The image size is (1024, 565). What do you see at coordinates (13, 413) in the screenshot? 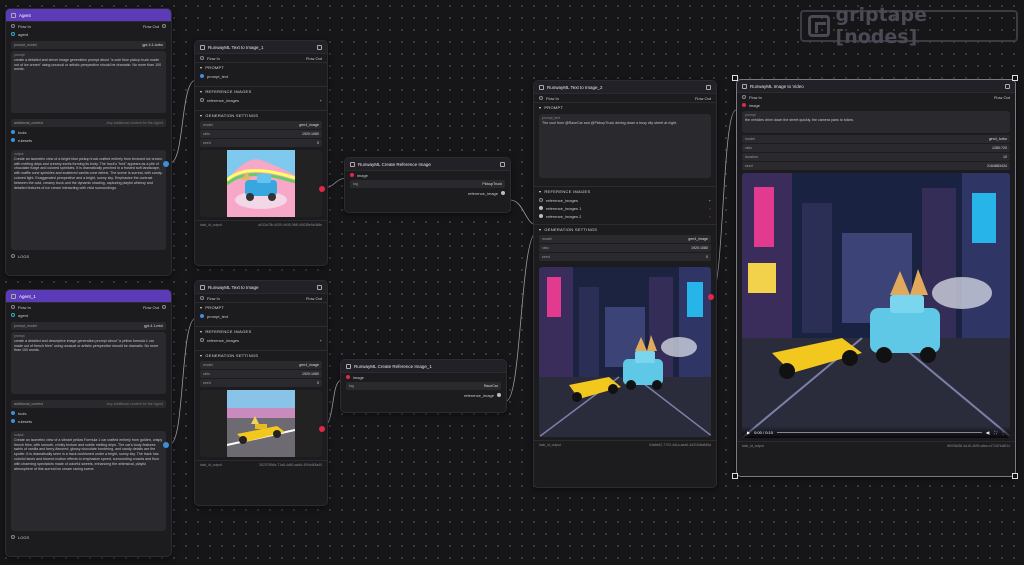
I see `tools-socket` at bounding box center [13, 413].